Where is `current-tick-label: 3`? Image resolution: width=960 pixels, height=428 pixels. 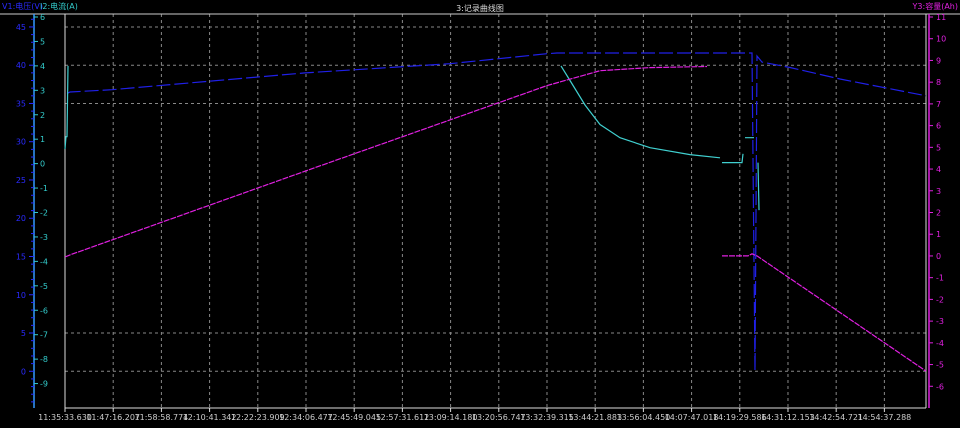
current-tick-label: 3 is located at coordinates (42, 90).